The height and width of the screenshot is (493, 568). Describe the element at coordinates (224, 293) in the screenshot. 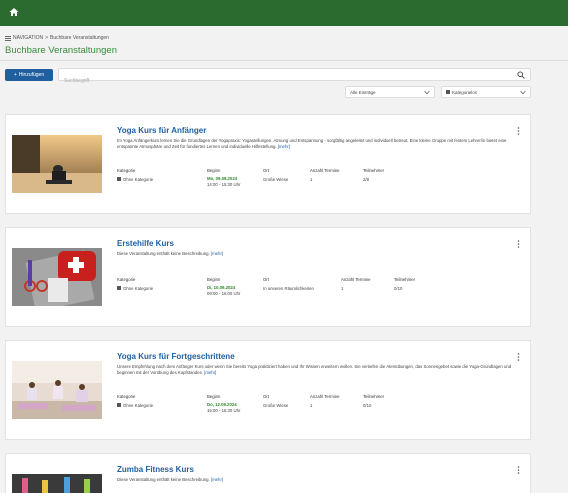

I see `event-time: 09:00 - 16:00 Uhr` at that location.